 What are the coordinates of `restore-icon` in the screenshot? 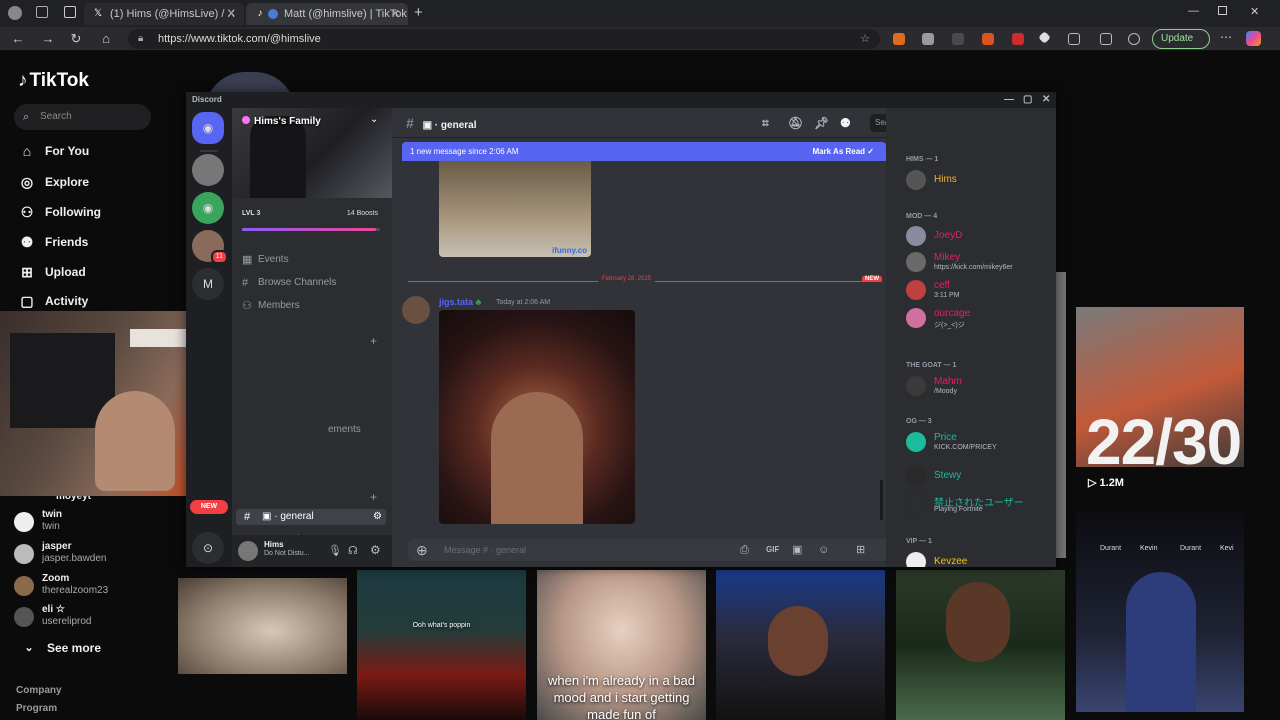 It's located at (1222, 10).